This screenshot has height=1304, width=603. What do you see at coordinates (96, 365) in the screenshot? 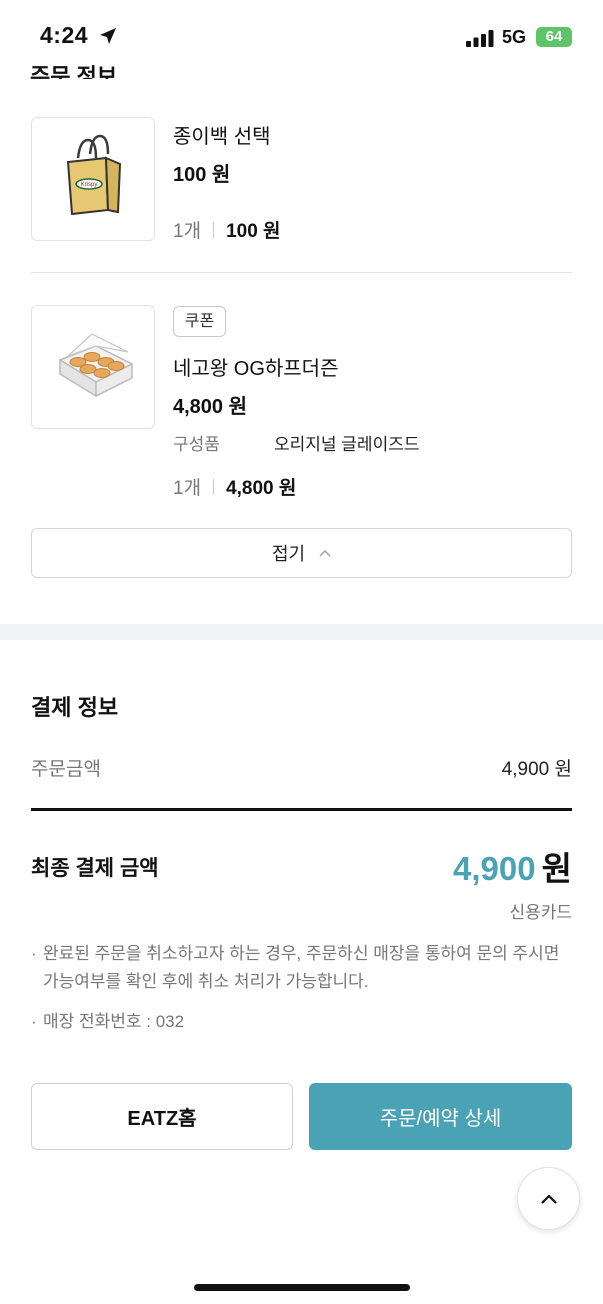
I see `donut-box-icon` at bounding box center [96, 365].